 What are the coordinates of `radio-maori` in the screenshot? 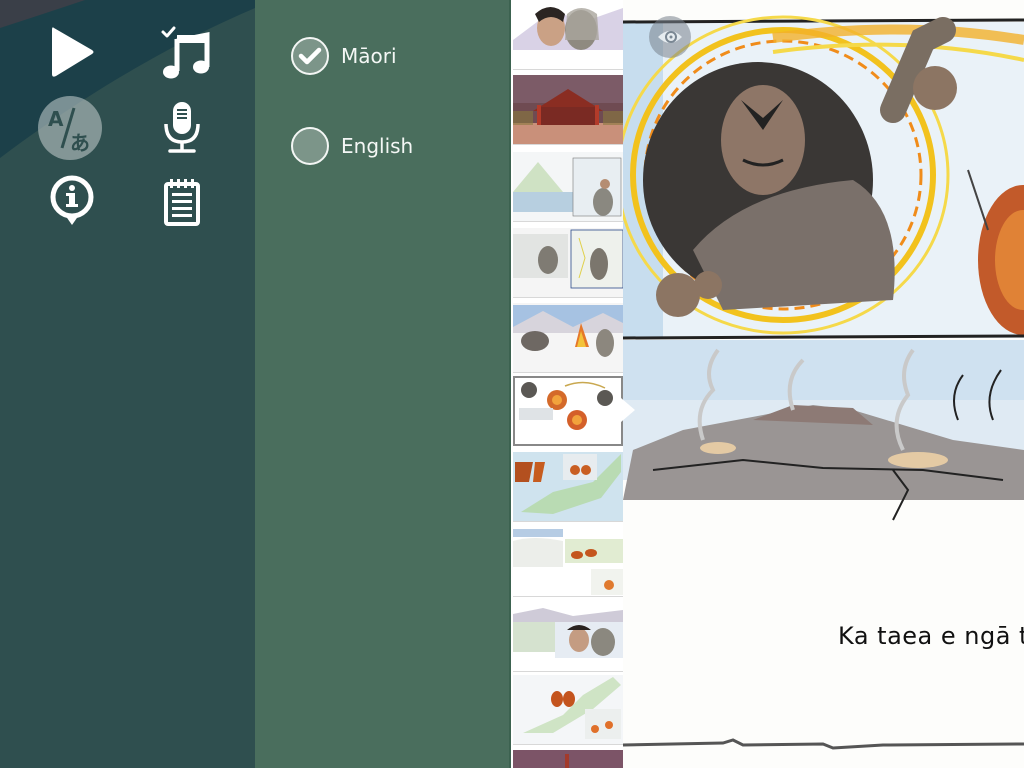 It's located at (310, 56).